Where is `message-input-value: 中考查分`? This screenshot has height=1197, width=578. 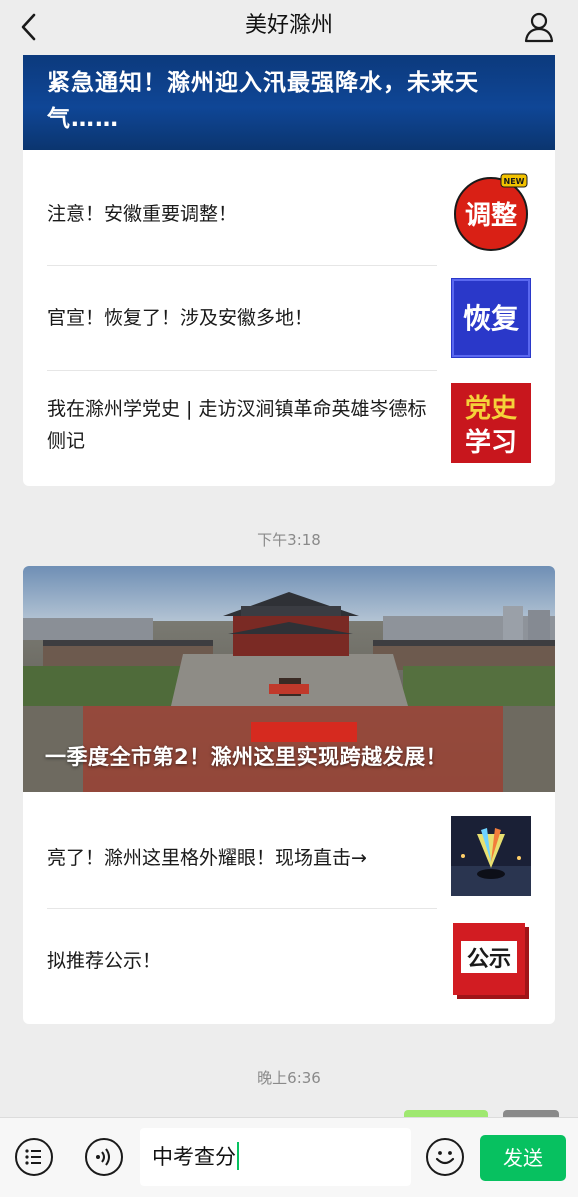 message-input-value: 中考查分 is located at coordinates (195, 1157).